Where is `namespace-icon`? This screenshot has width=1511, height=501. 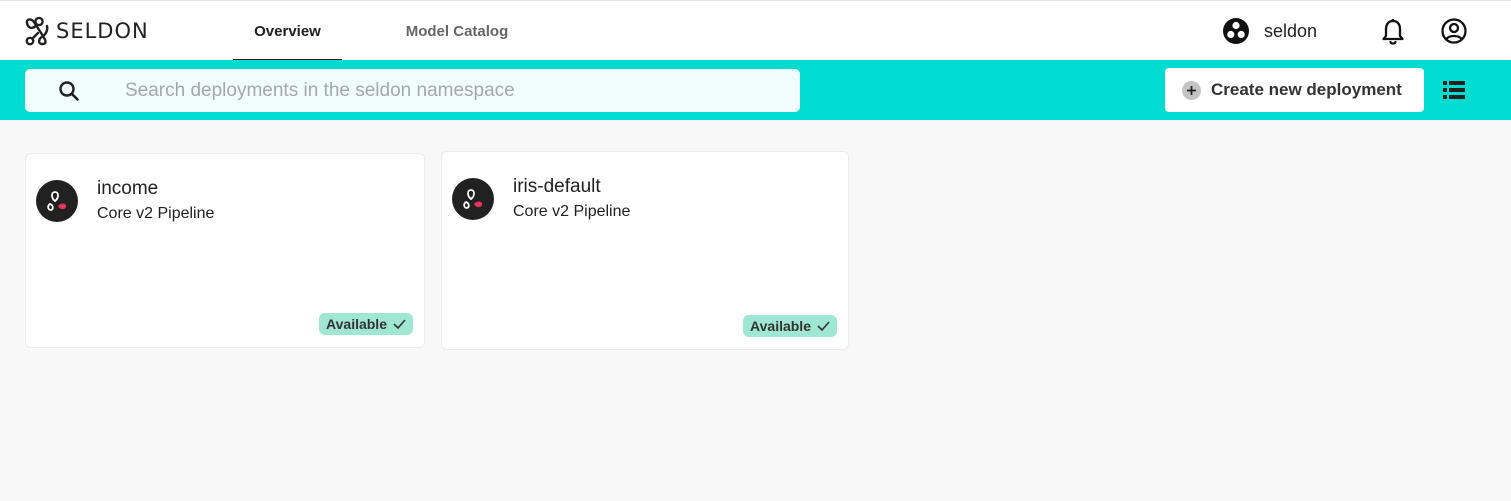 namespace-icon is located at coordinates (1236, 31).